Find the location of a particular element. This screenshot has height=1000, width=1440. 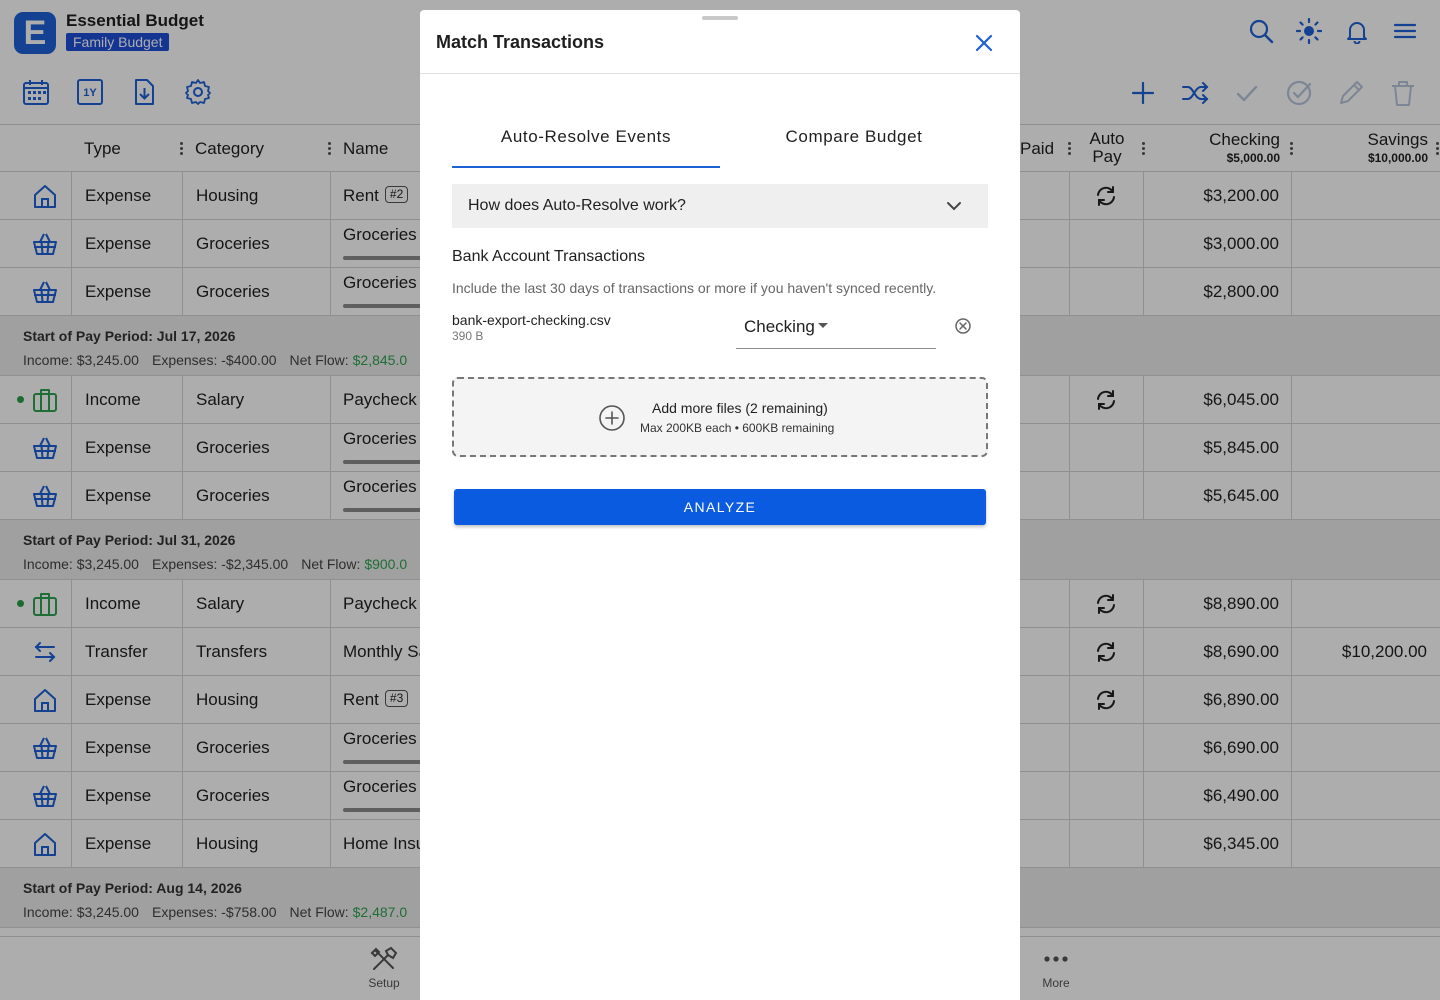

tab-auto-resolve-events: Auto-Resolve Events is located at coordinates (586, 141).